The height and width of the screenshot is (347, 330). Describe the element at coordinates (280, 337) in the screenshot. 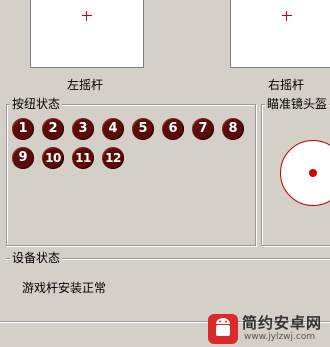

I see `watermark-url: www.jylzwj.com` at that location.